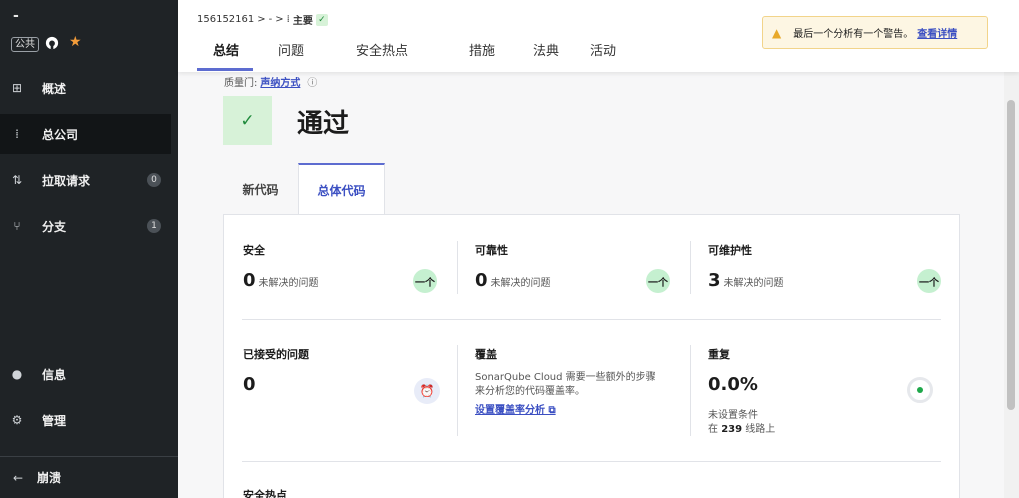 The width and height of the screenshot is (1019, 498). I want to click on maintainability-metric: 可维护性 3 未解决的问题, so click(746, 266).